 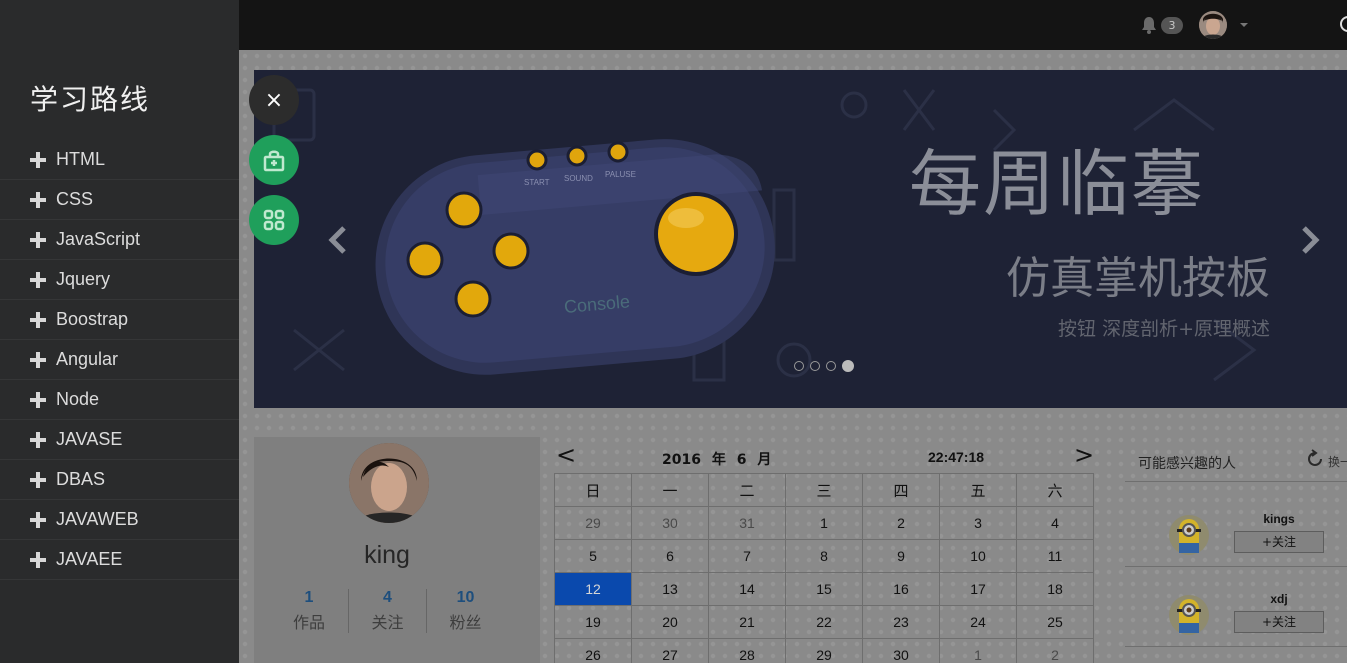 I want to click on divider, so click(x=1236, y=646).